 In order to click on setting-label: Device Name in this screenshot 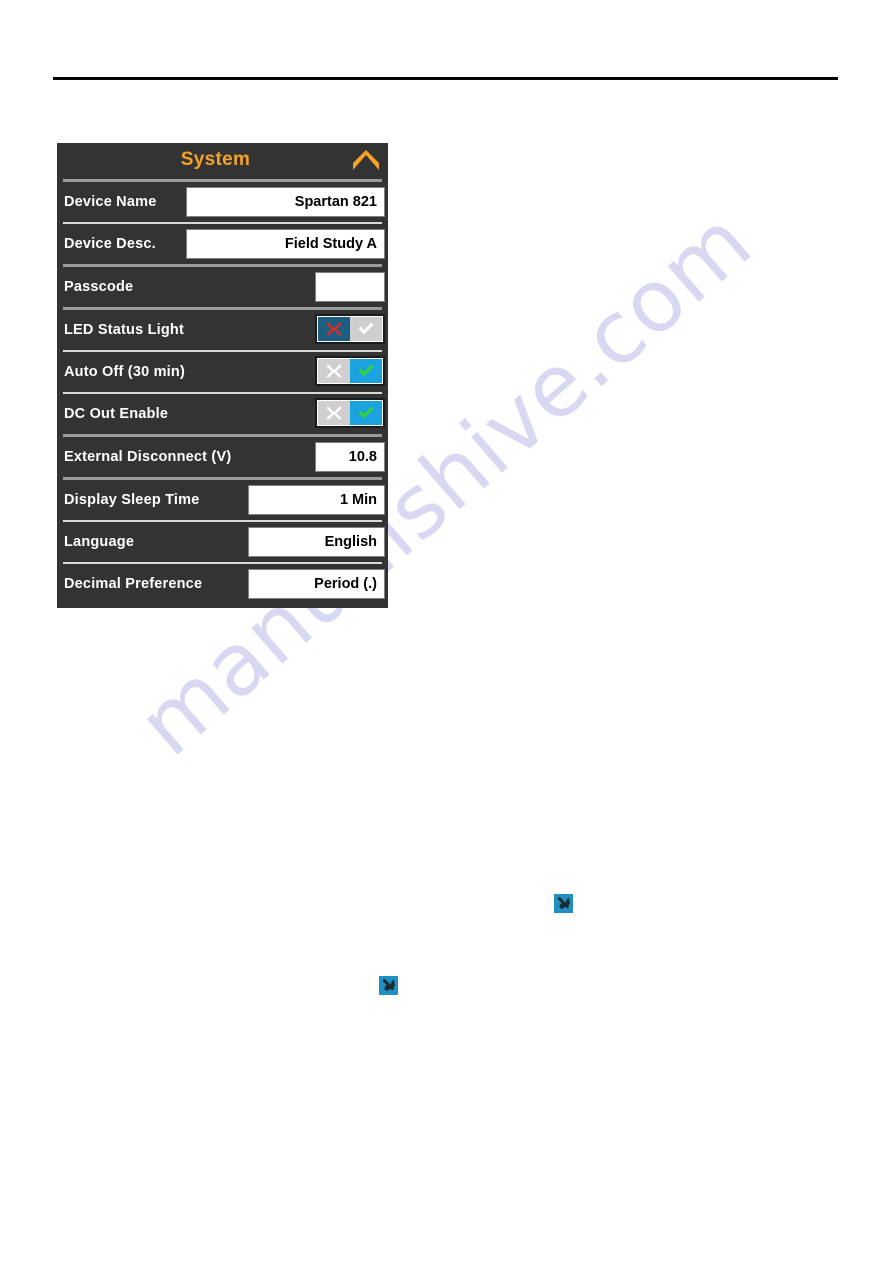, I will do `click(110, 202)`.